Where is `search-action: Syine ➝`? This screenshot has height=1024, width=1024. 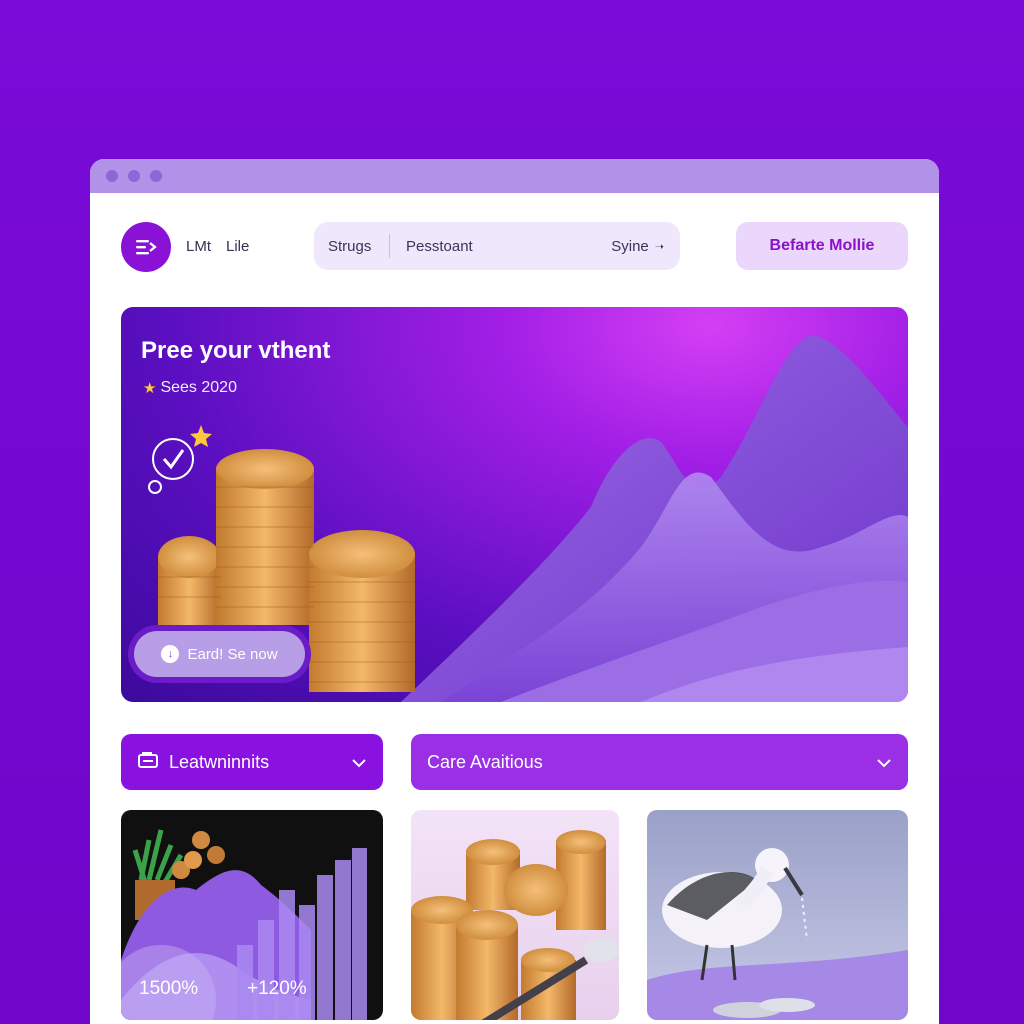 search-action: Syine ➝ is located at coordinates (645, 246).